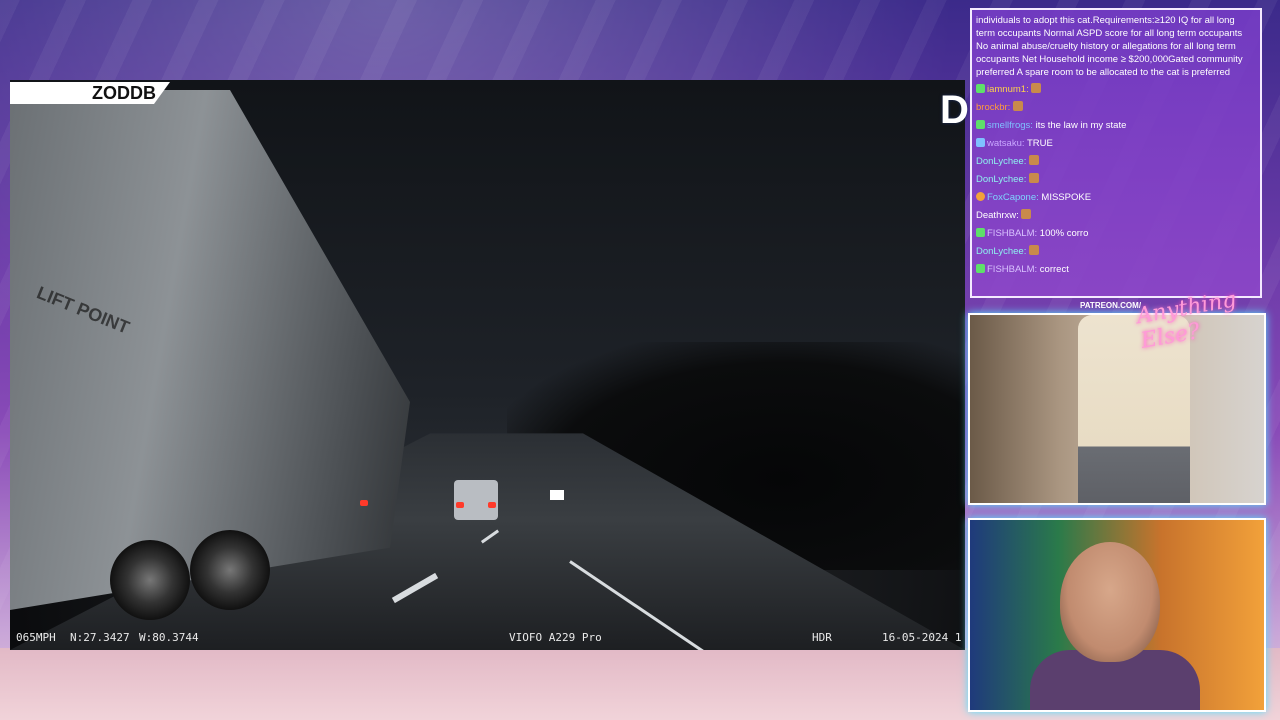 The image size is (1280, 720). What do you see at coordinates (1054, 269) in the screenshot?
I see `chat-text: correct` at bounding box center [1054, 269].